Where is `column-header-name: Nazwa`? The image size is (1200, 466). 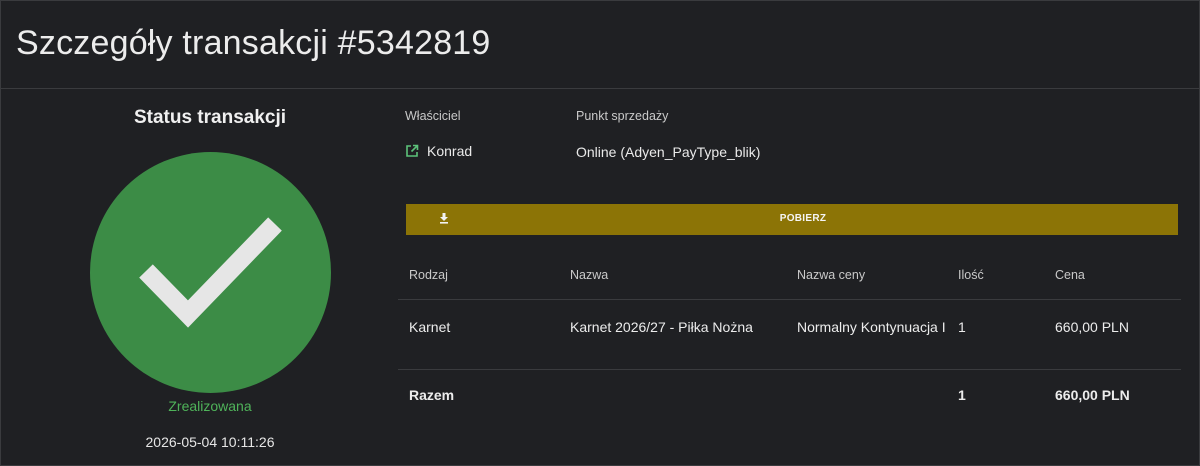 column-header-name: Nazwa is located at coordinates (589, 275).